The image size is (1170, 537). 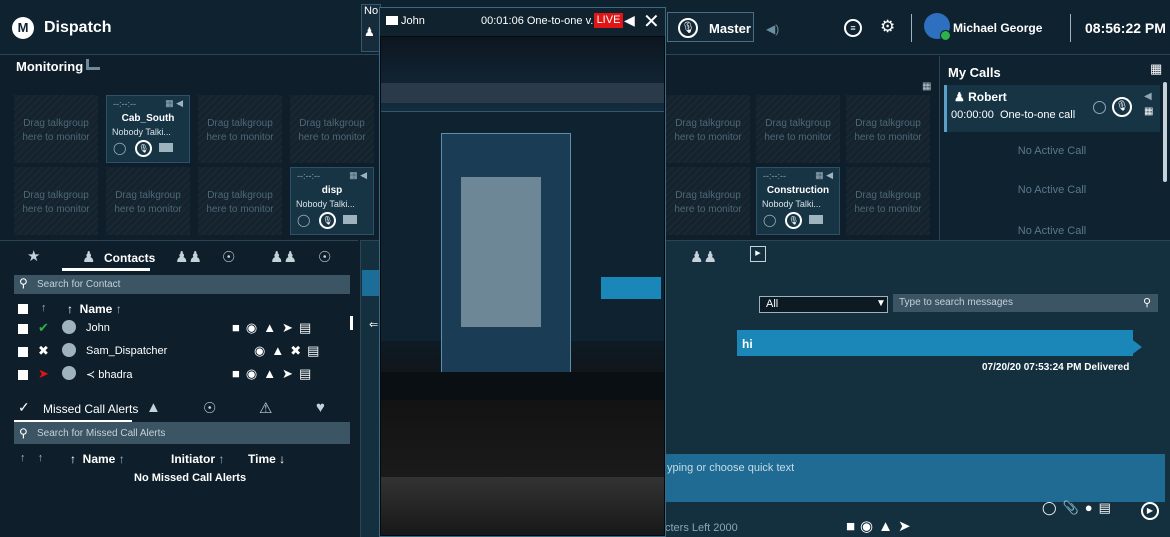 What do you see at coordinates (320, 407) in the screenshot?
I see `emergency-icon: ♥` at bounding box center [320, 407].